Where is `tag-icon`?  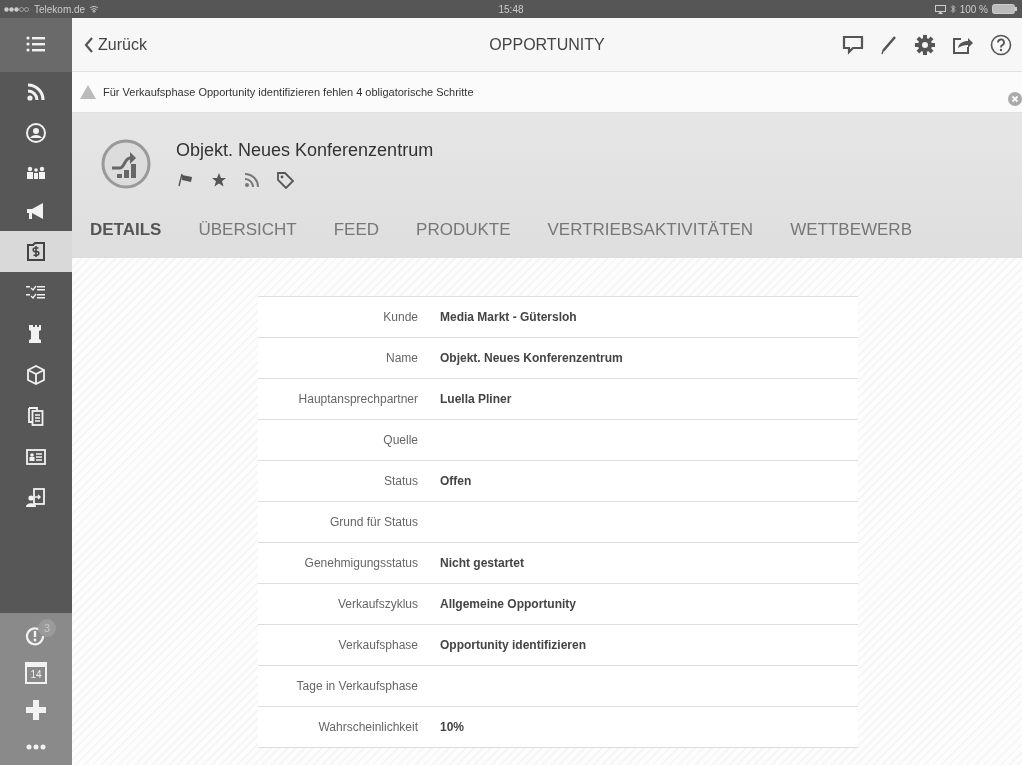 tag-icon is located at coordinates (285, 180).